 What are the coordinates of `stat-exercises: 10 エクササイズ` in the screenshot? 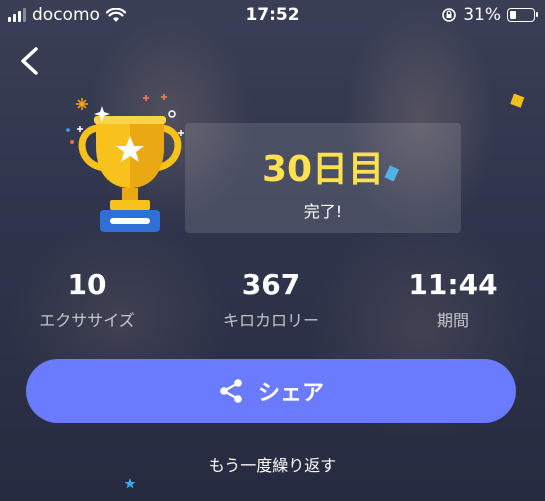 It's located at (87, 299).